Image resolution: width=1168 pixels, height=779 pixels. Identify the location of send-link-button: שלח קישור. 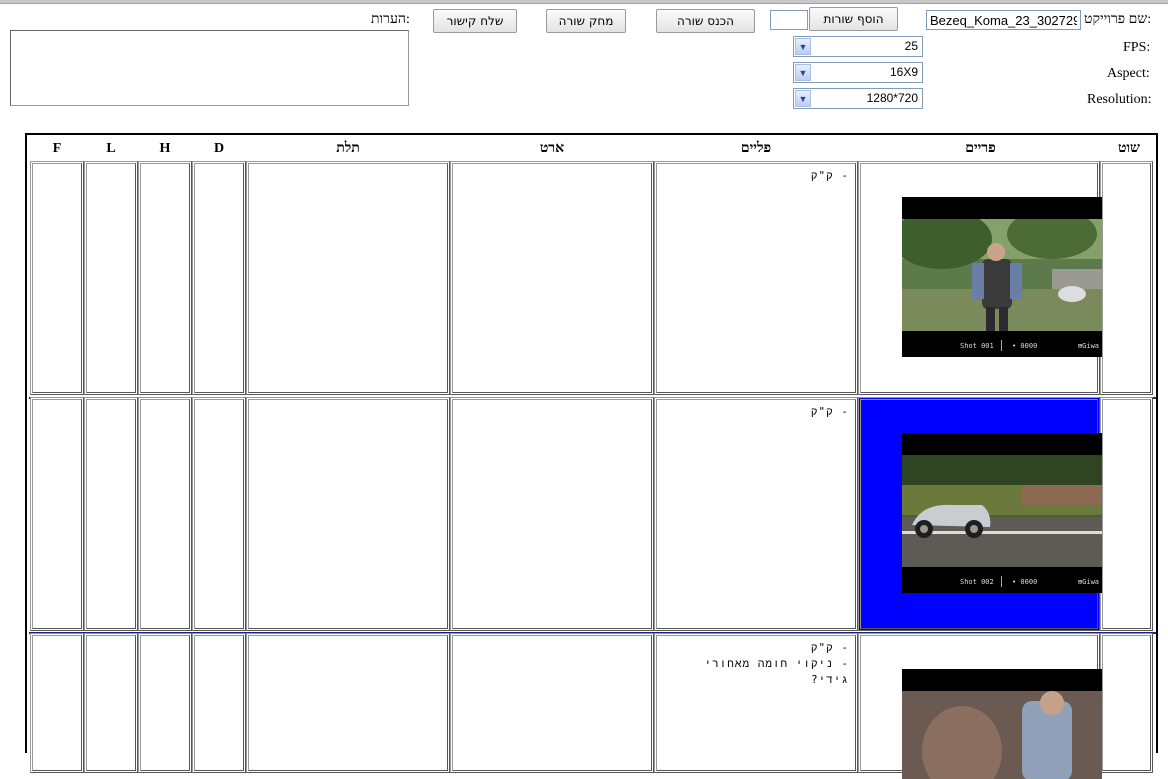
(475, 21).